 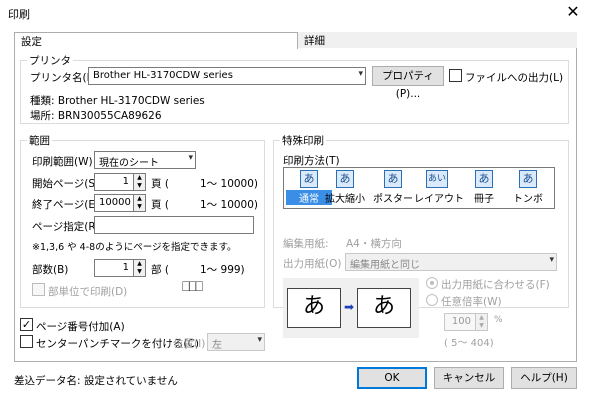 What do you see at coordinates (131, 381) in the screenshot?
I see `merge-data-value: 設定されていません` at bounding box center [131, 381].